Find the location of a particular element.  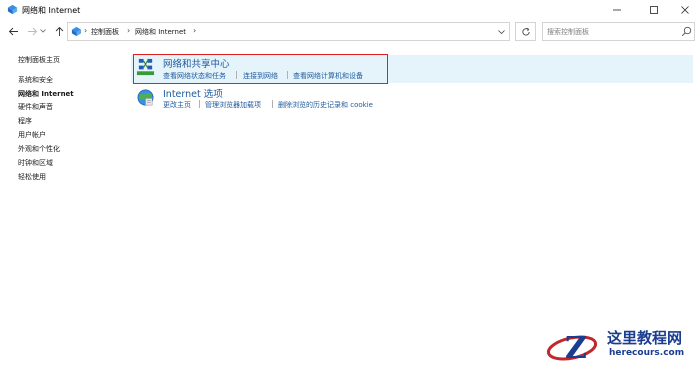

annotation-highlight-box is located at coordinates (260, 69).